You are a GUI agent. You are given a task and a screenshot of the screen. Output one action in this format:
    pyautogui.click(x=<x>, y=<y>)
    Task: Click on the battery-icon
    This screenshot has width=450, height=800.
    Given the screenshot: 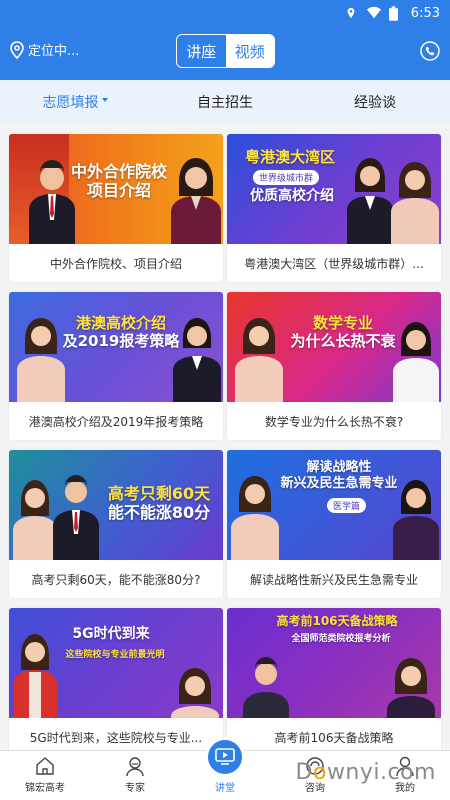 What is the action you would take?
    pyautogui.click(x=395, y=13)
    